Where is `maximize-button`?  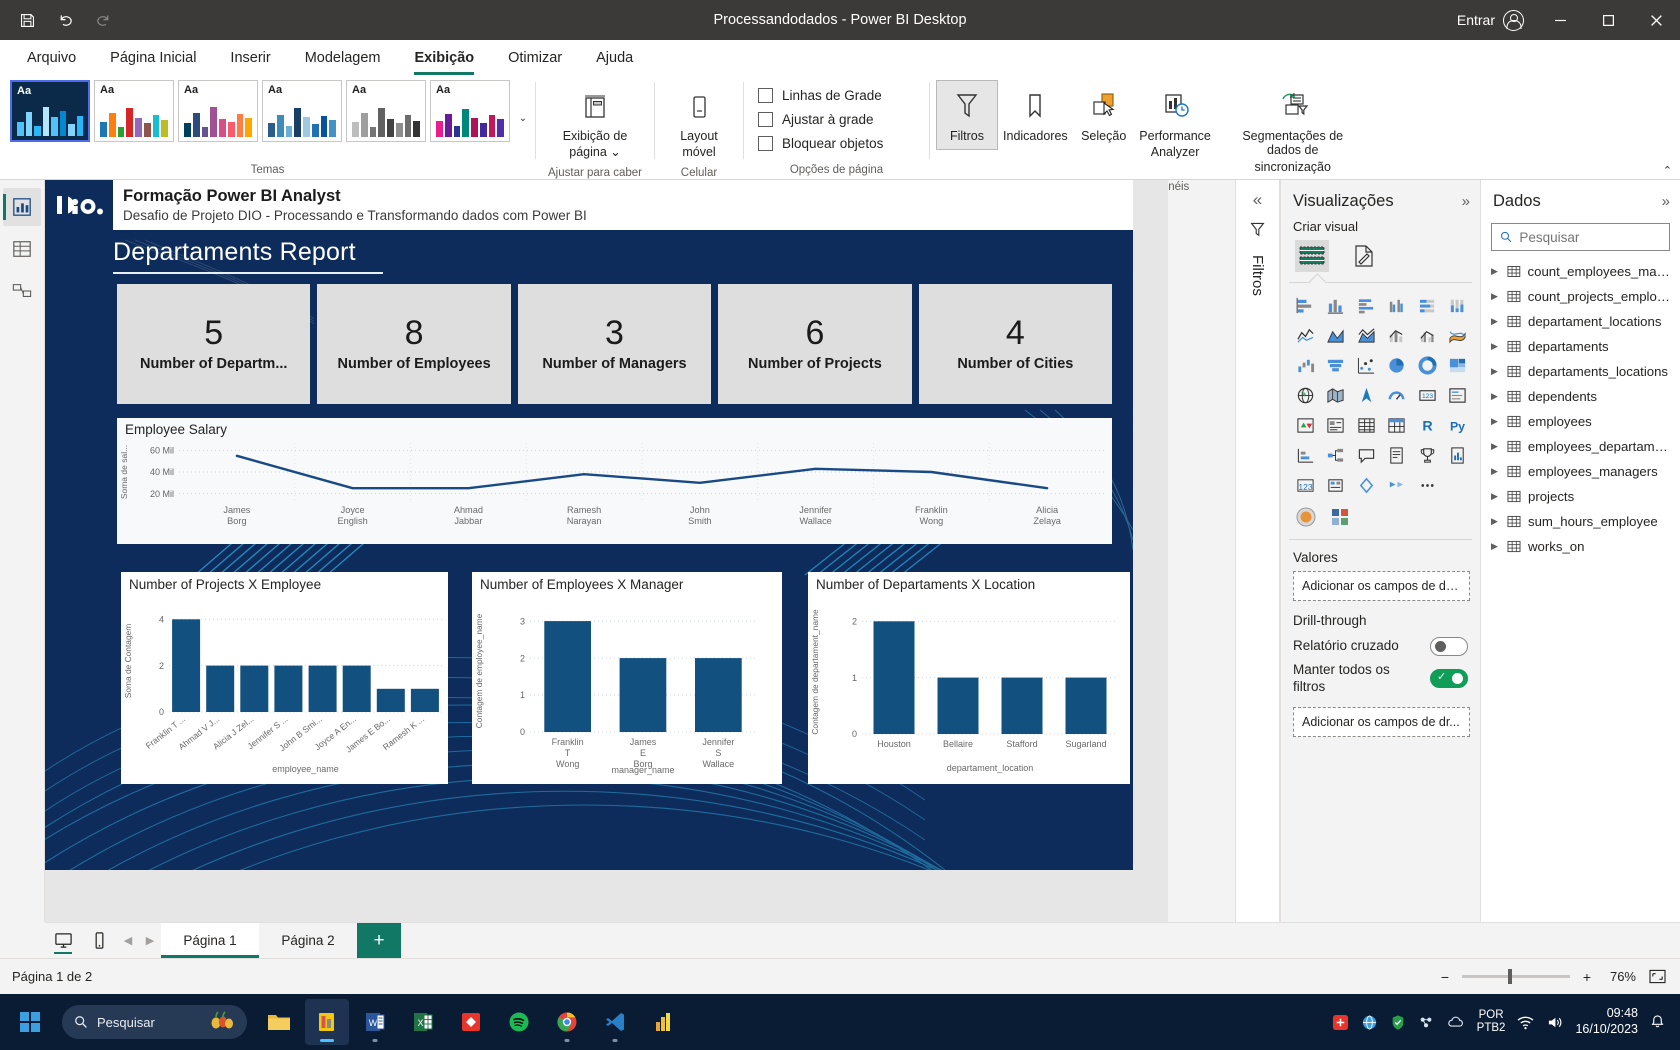 maximize-button is located at coordinates (1608, 20).